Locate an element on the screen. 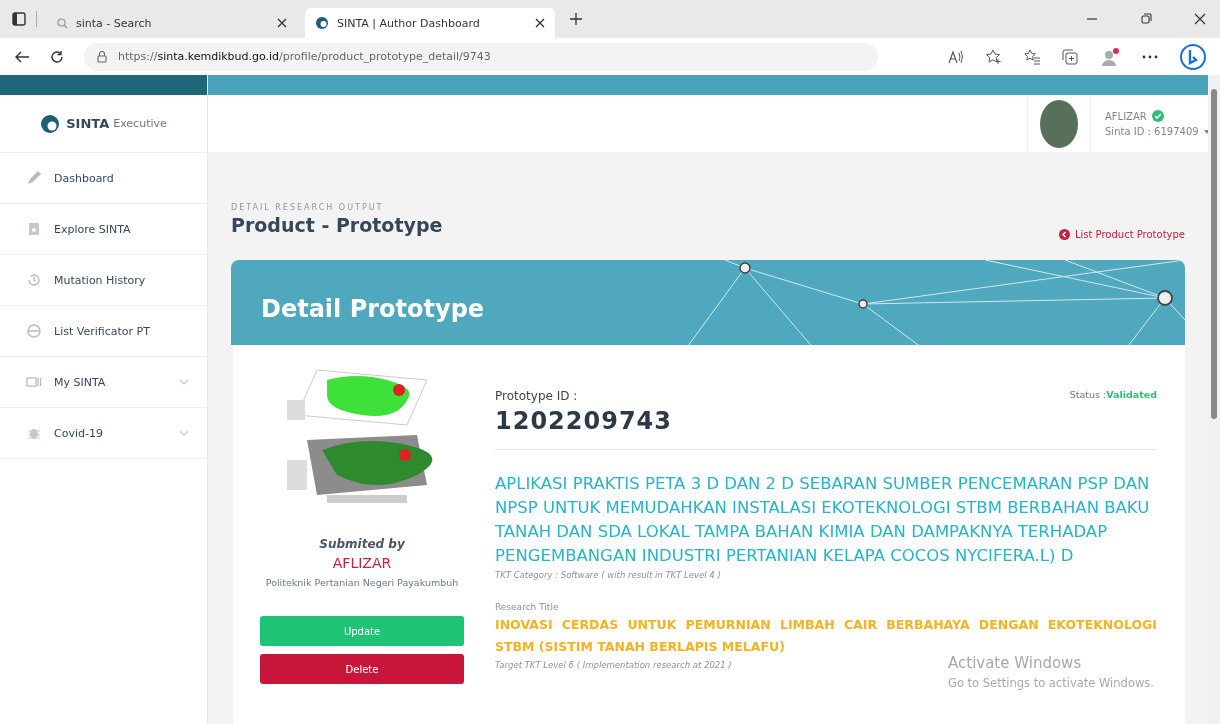 Image resolution: width=1220 pixels, height=724 pixels. read-aloud-icon is located at coordinates (956, 56).